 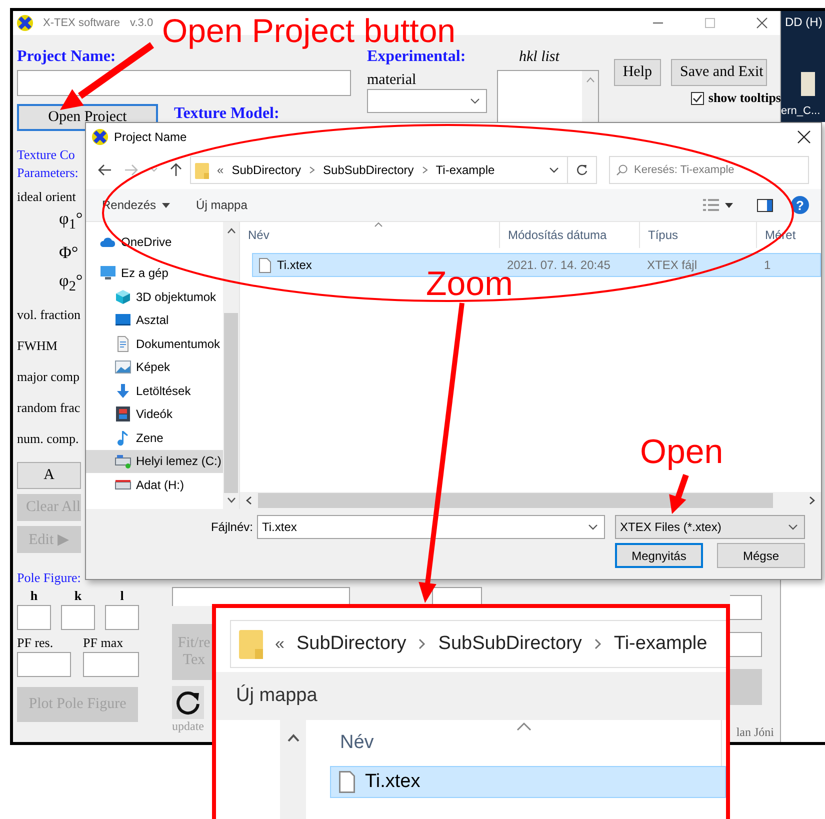 I want to click on parameter-label: num. comp., so click(x=48, y=439).